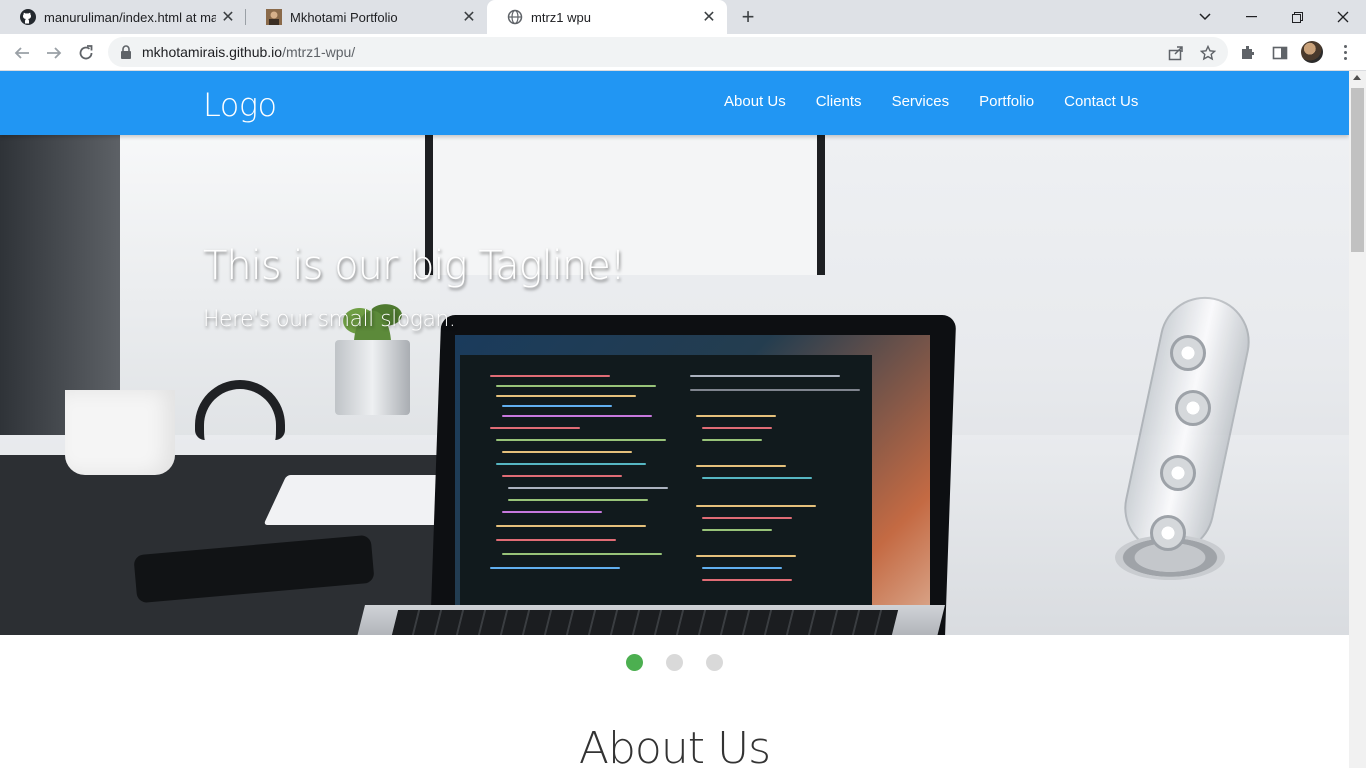 Image resolution: width=1366 pixels, height=768 pixels. Describe the element at coordinates (668, 52) in the screenshot. I see `address-bar: mkhotamirais.github.io/mtrz1-wpu/` at that location.